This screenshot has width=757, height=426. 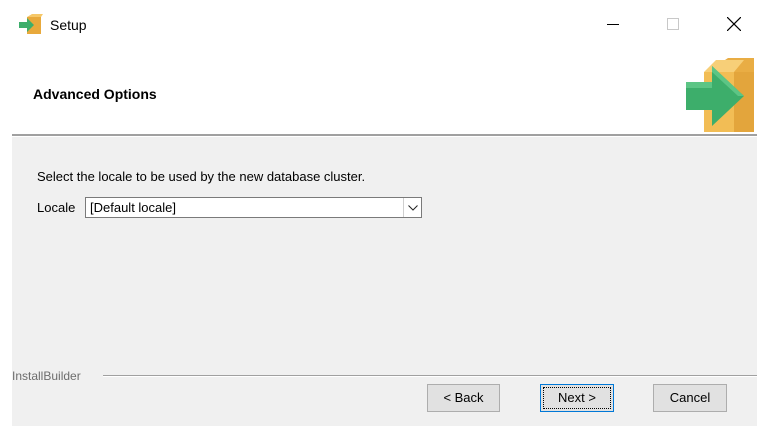 I want to click on close-icon, so click(x=734, y=24).